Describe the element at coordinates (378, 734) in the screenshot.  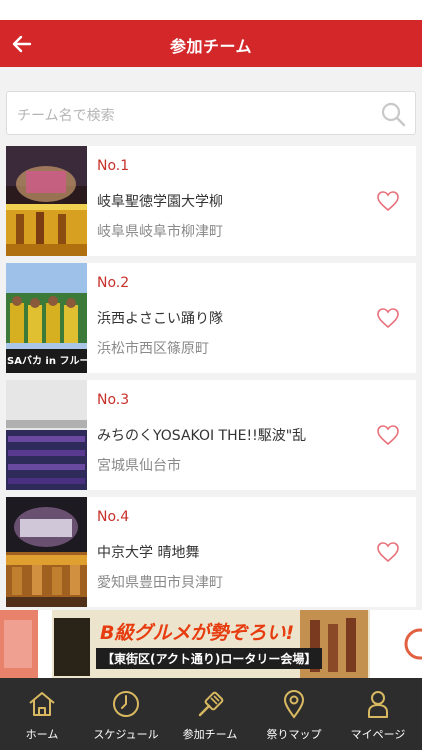
I see `tab-label: マイページ` at that location.